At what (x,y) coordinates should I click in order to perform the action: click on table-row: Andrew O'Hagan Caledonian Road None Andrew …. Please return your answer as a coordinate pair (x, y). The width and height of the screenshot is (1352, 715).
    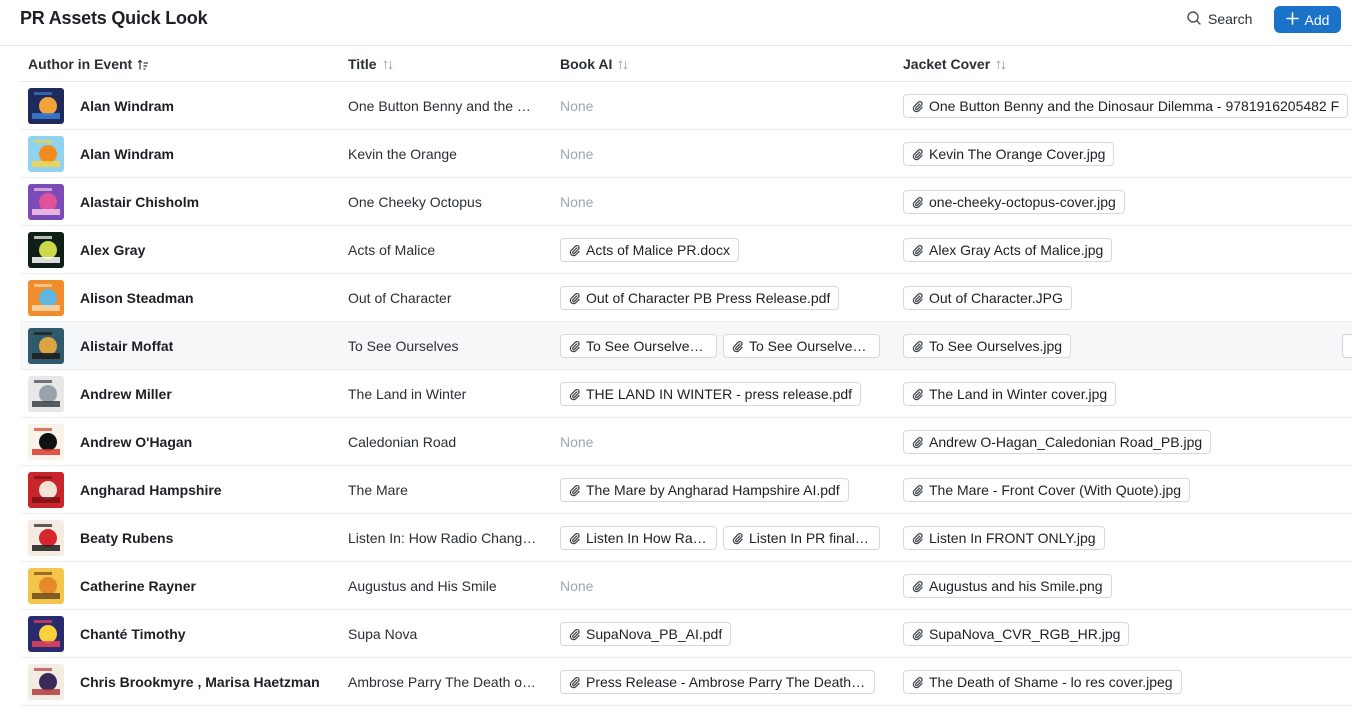
    Looking at the image, I should click on (686, 442).